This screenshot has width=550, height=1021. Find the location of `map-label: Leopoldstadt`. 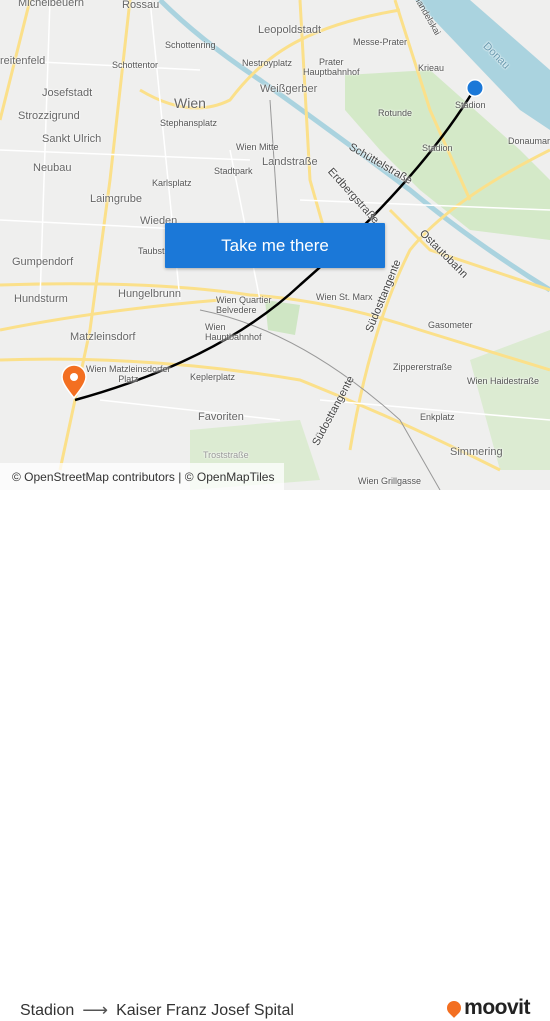

map-label: Leopoldstadt is located at coordinates (289, 30).